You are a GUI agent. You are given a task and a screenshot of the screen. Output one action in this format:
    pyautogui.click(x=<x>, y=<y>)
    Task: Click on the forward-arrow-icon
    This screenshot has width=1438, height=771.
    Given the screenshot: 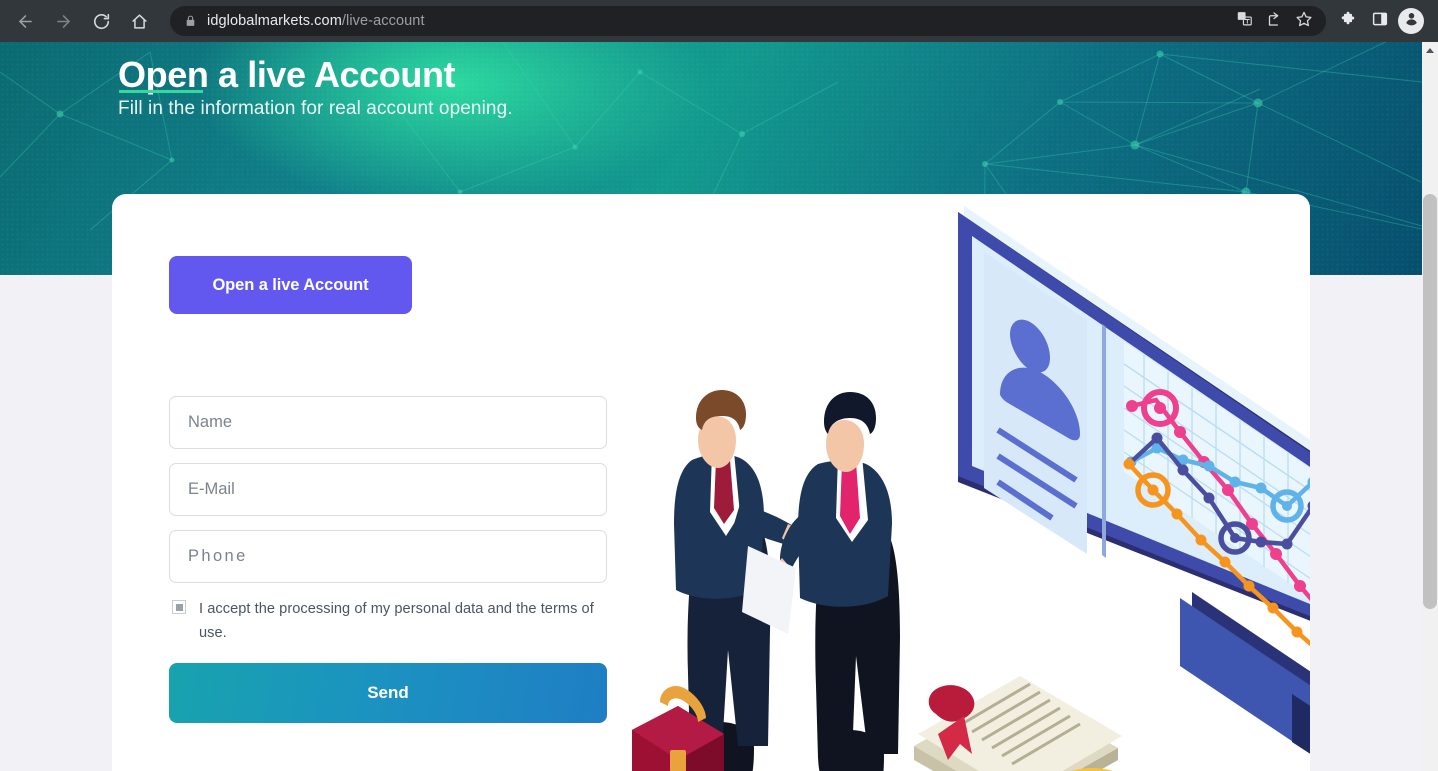 What is the action you would take?
    pyautogui.click(x=63, y=21)
    